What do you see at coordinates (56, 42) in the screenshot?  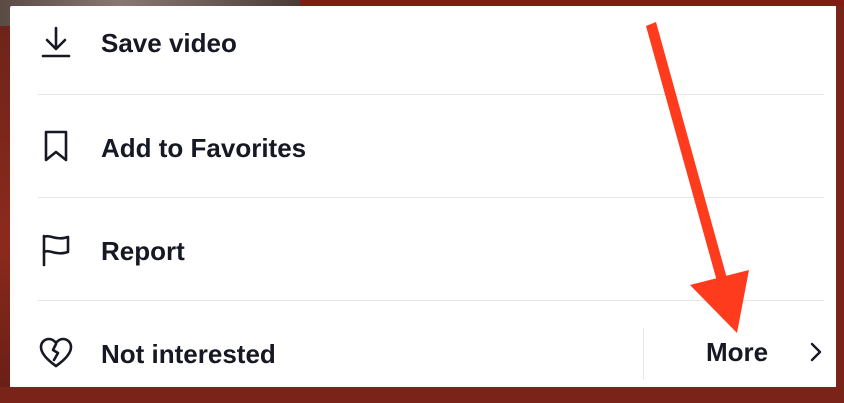 I see `download-icon` at bounding box center [56, 42].